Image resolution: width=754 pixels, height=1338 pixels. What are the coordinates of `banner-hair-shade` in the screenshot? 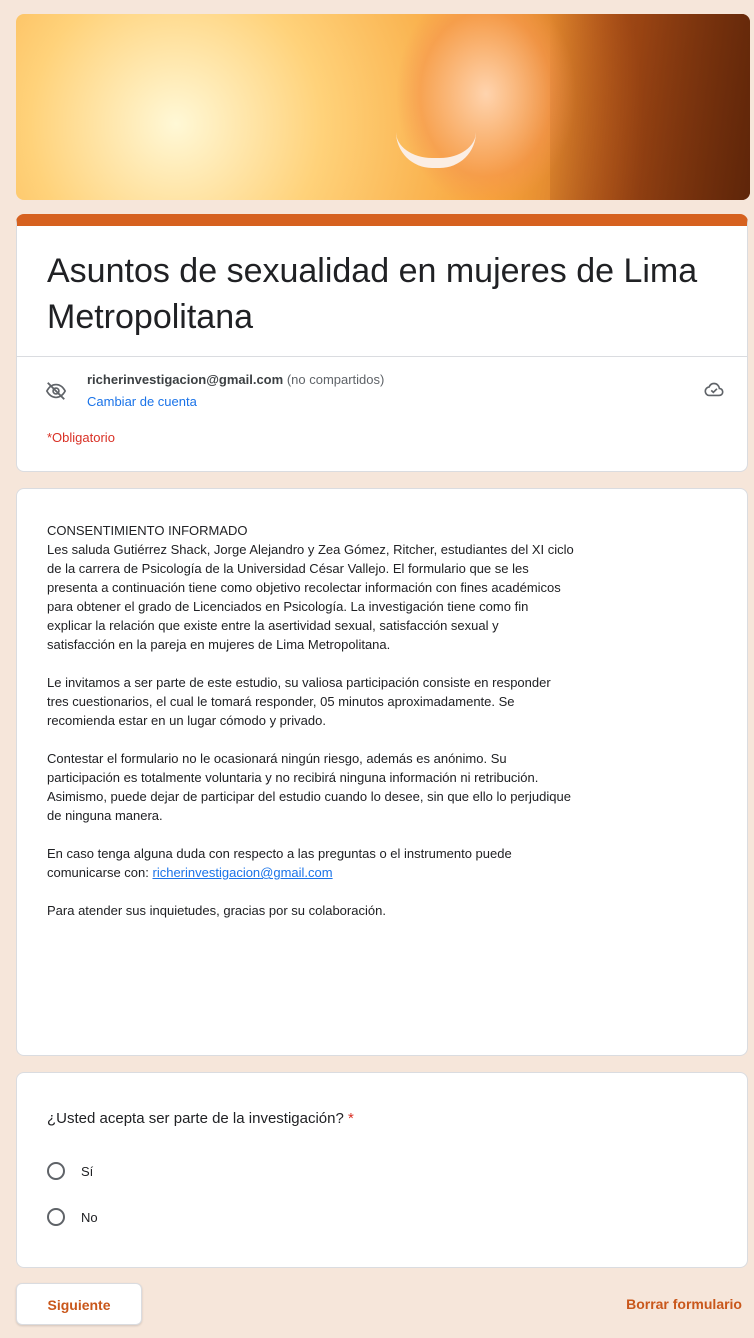 It's located at (650, 107).